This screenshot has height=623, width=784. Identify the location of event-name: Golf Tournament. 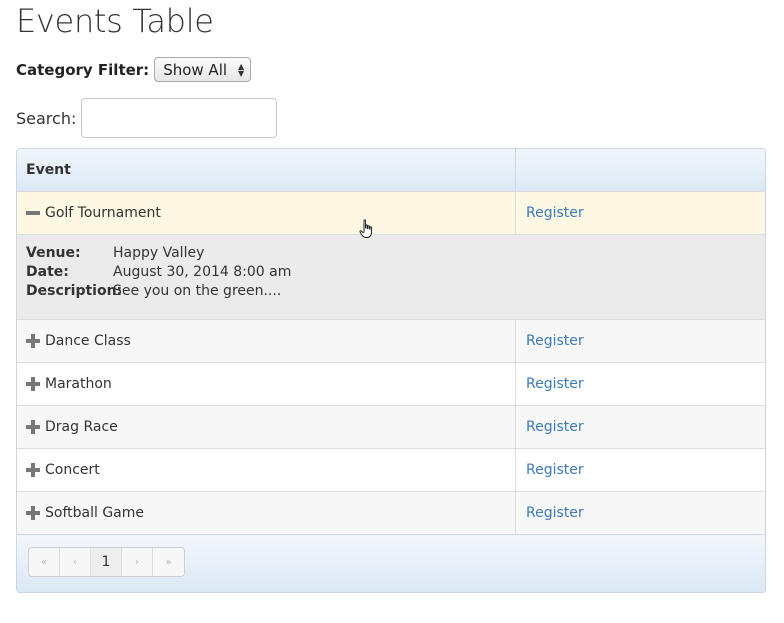
(103, 213).